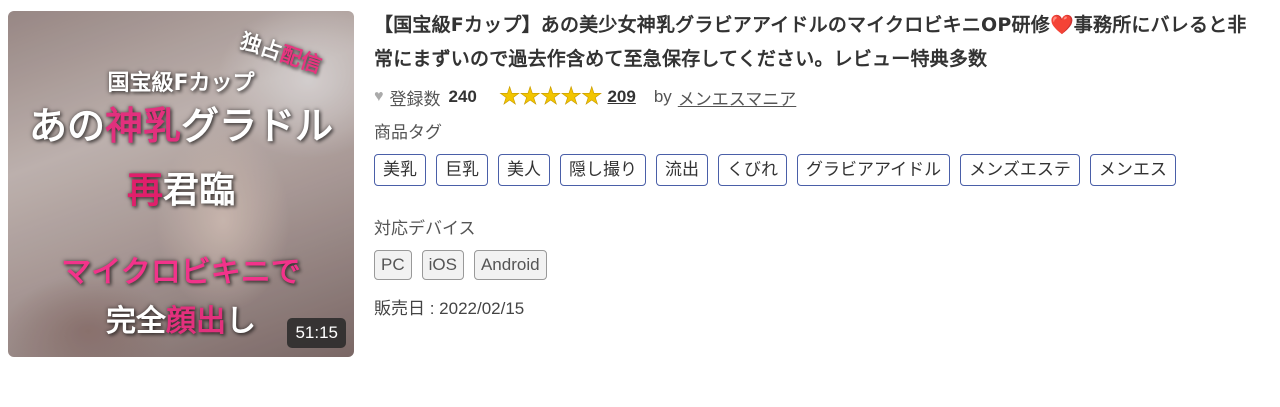 The image size is (1280, 407). I want to click on thumbnail-main-pre: あの, so click(66, 126).